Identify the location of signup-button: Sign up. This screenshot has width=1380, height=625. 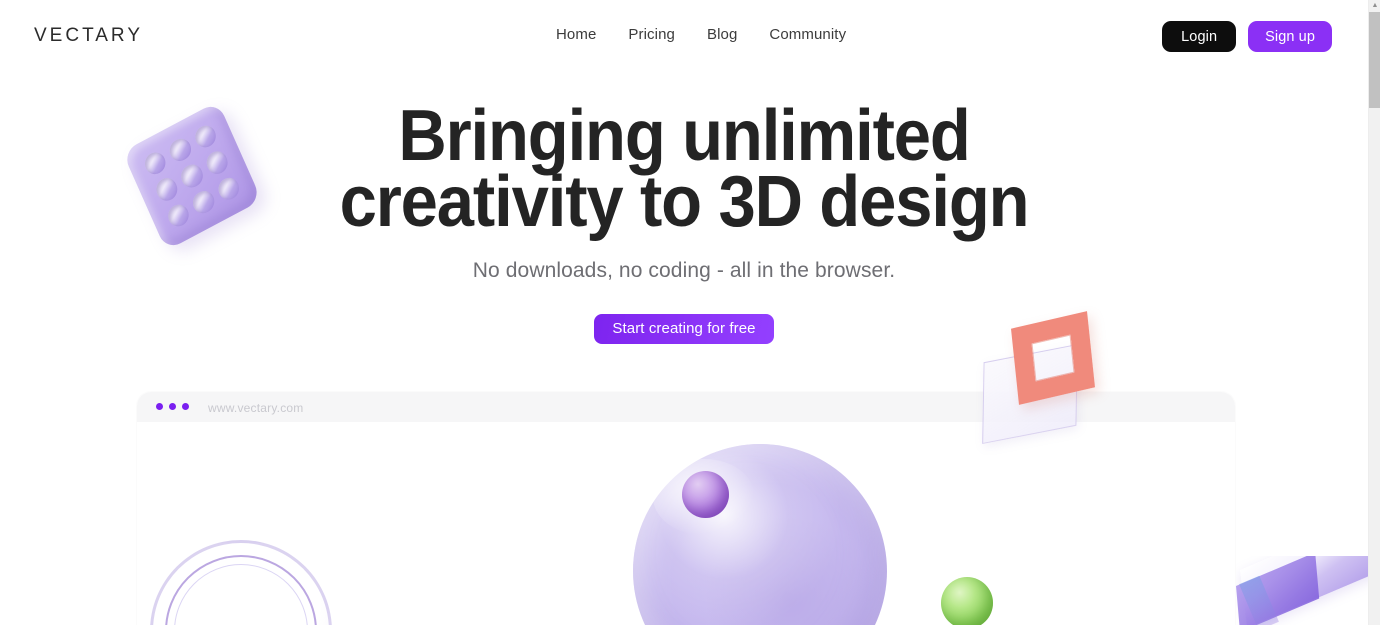
(1290, 36).